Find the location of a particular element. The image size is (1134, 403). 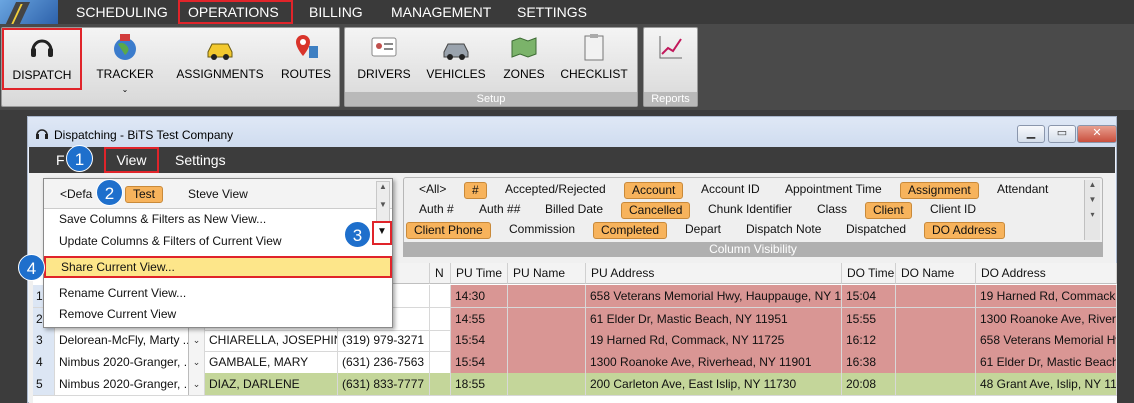

column-toggle: Dispatch Note is located at coordinates (783, 230).